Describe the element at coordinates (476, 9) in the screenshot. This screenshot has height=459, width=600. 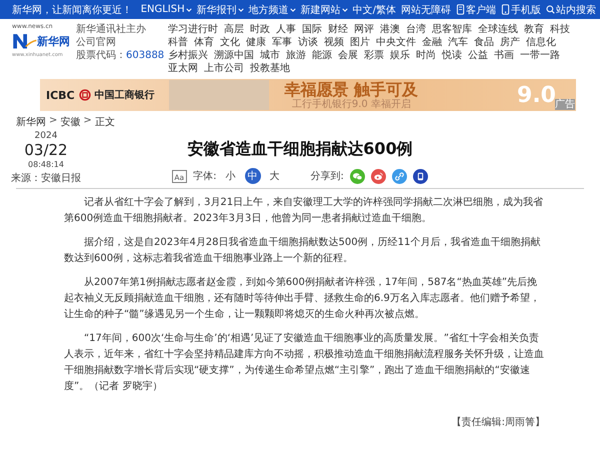
I see `top-app-link: 客户端` at that location.